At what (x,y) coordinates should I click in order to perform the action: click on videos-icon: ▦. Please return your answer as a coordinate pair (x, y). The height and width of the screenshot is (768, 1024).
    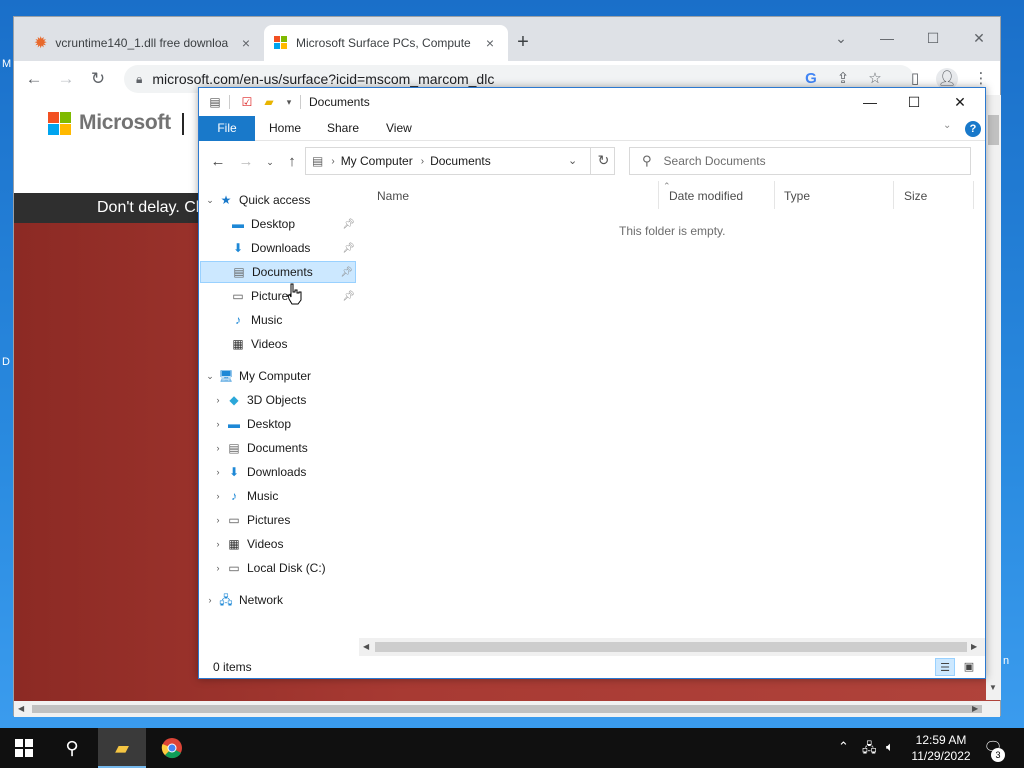
    Looking at the image, I should click on (234, 544).